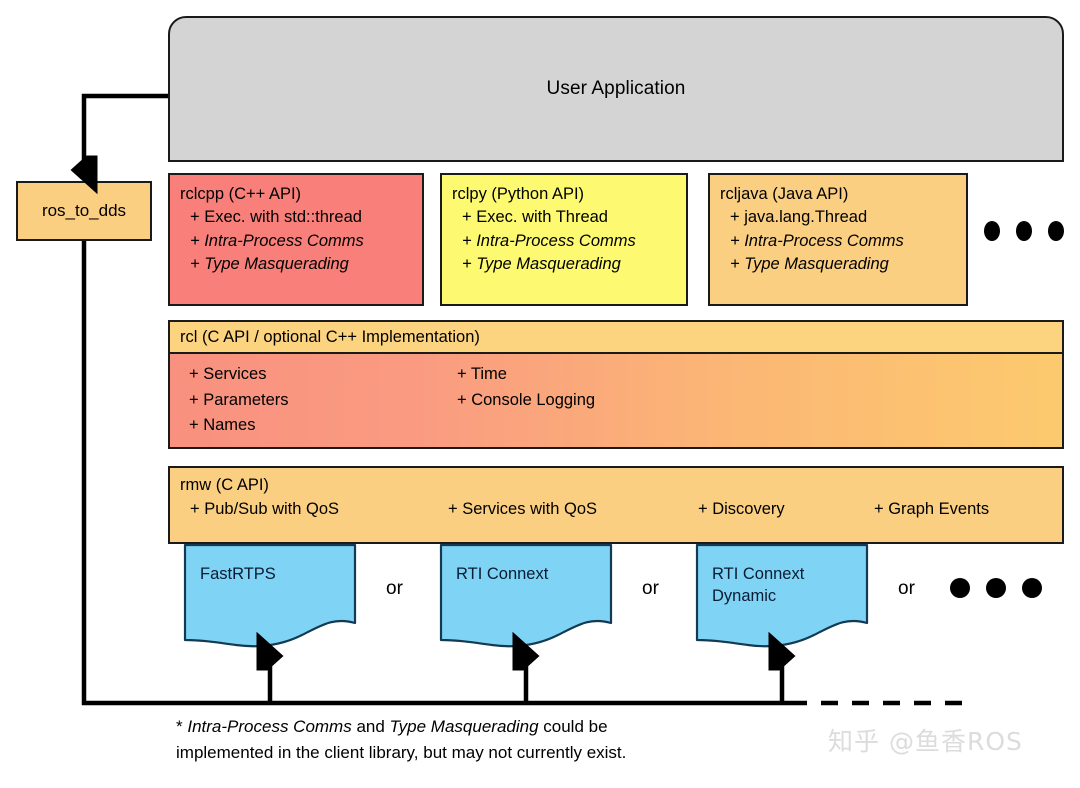 Image resolution: width=1080 pixels, height=788 pixels. What do you see at coordinates (526, 399) in the screenshot?
I see `list-item: + Console Logging` at bounding box center [526, 399].